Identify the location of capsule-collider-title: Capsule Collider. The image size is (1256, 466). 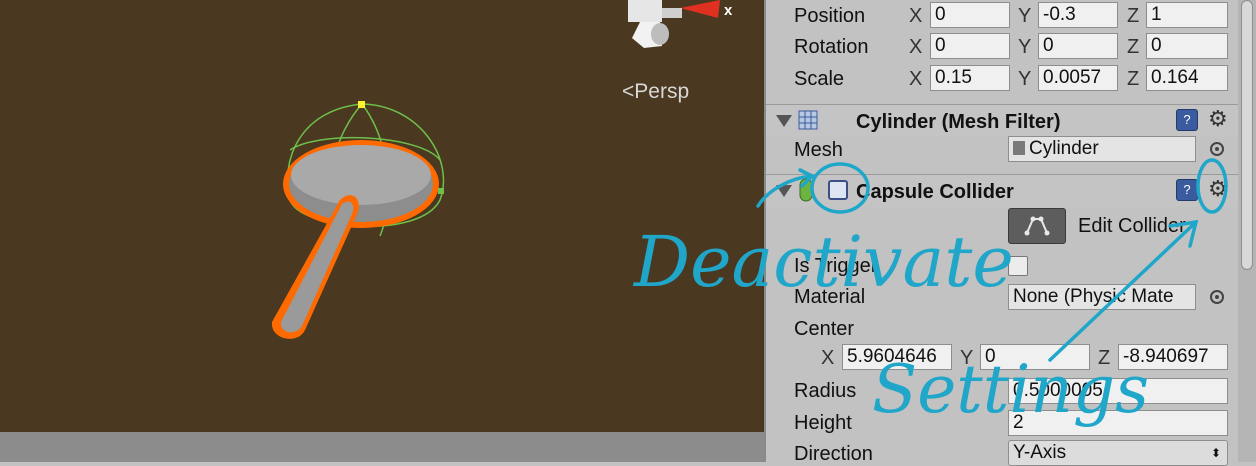
(935, 192).